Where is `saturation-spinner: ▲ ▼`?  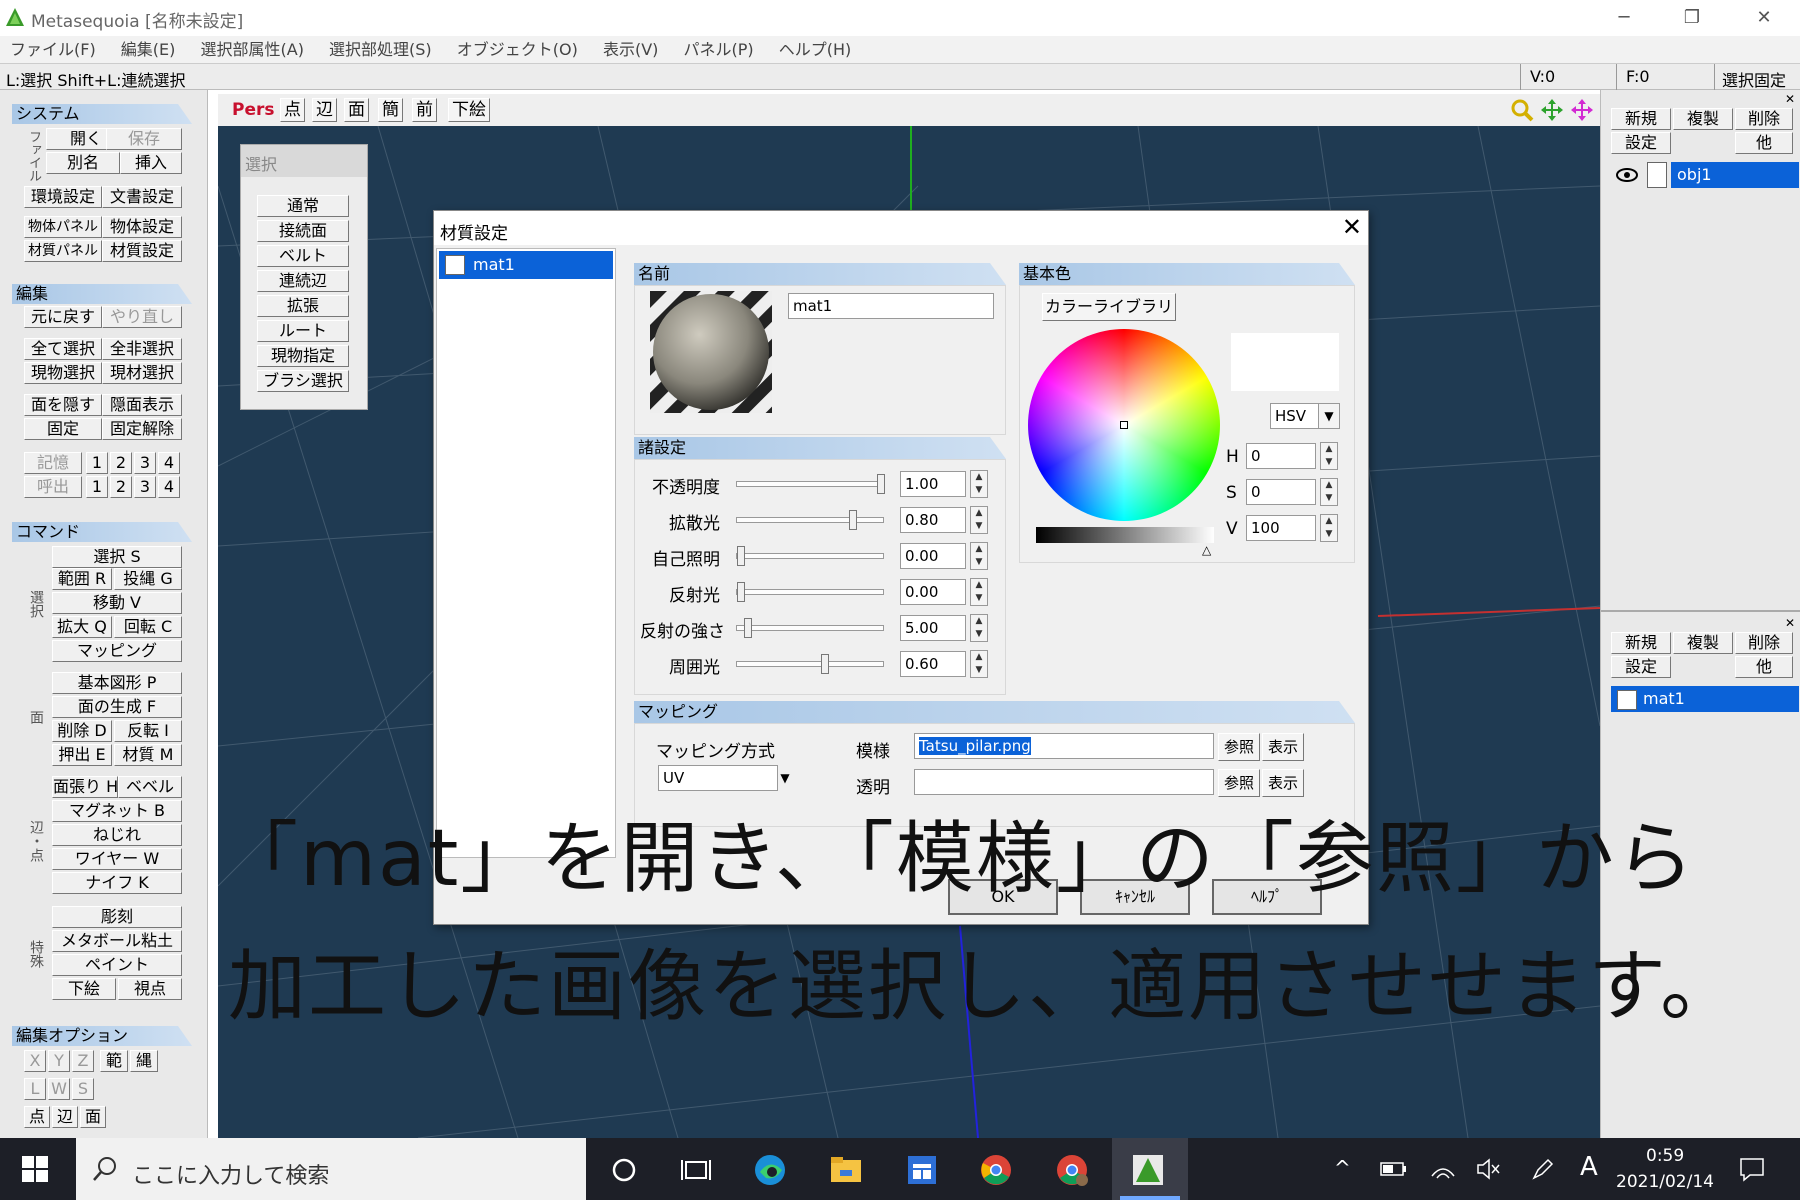
saturation-spinner: ▲ ▼ is located at coordinates (1329, 492).